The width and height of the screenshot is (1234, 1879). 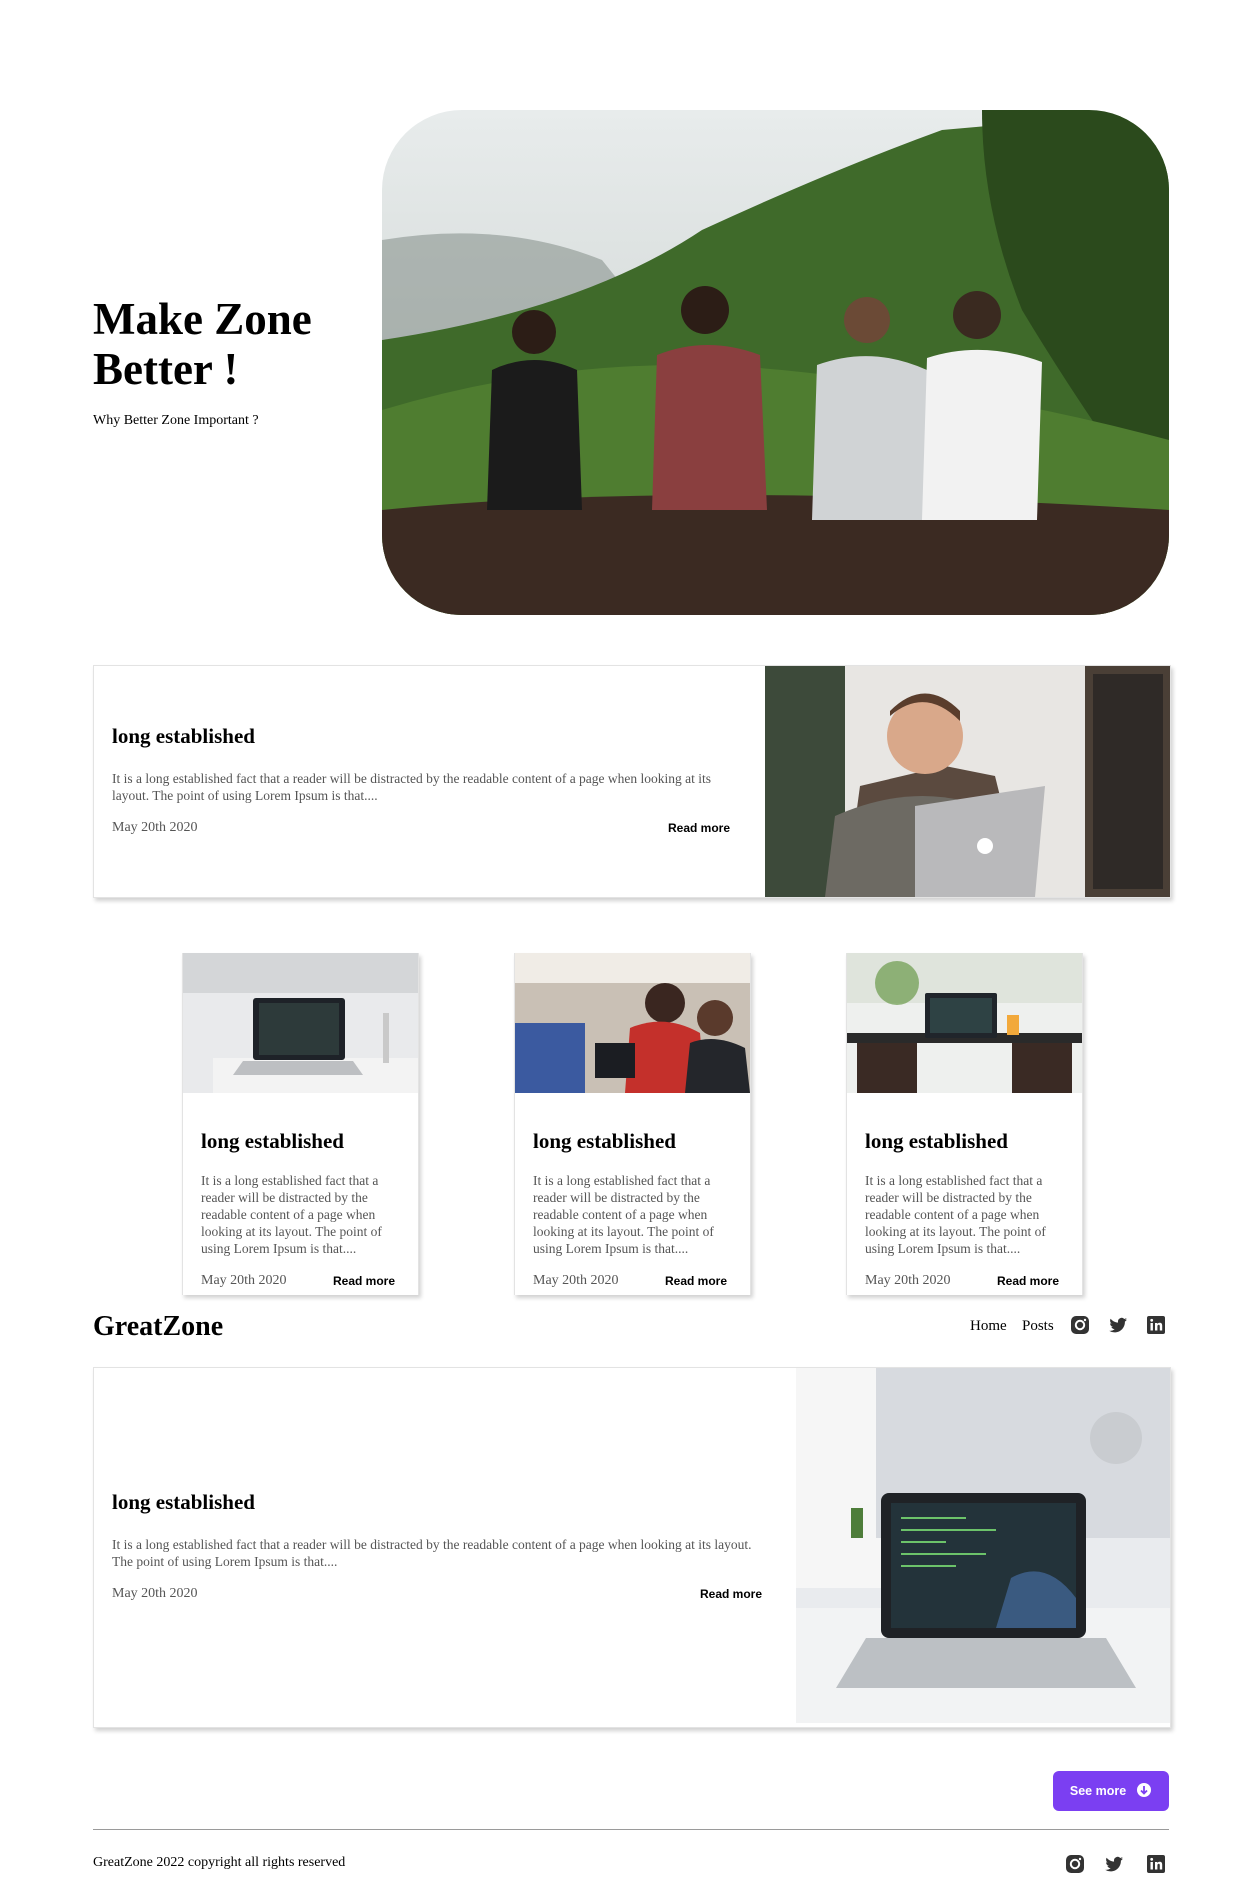 What do you see at coordinates (158, 1327) in the screenshot?
I see `brand-logo: GreatZone` at bounding box center [158, 1327].